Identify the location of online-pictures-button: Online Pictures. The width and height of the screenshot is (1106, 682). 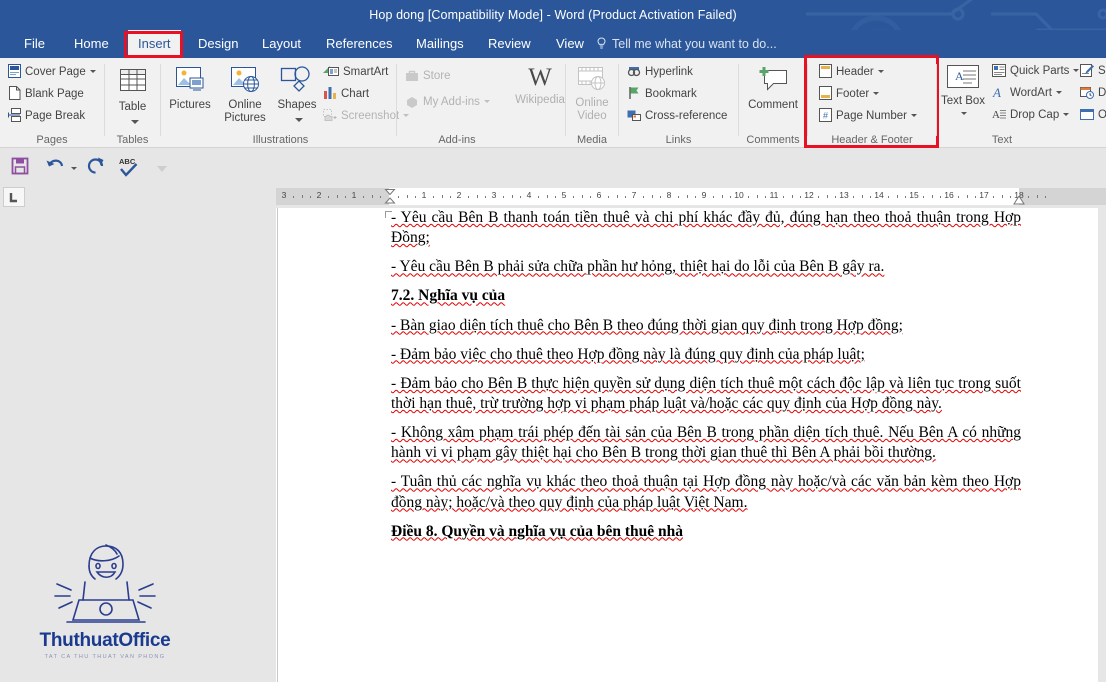
(245, 95).